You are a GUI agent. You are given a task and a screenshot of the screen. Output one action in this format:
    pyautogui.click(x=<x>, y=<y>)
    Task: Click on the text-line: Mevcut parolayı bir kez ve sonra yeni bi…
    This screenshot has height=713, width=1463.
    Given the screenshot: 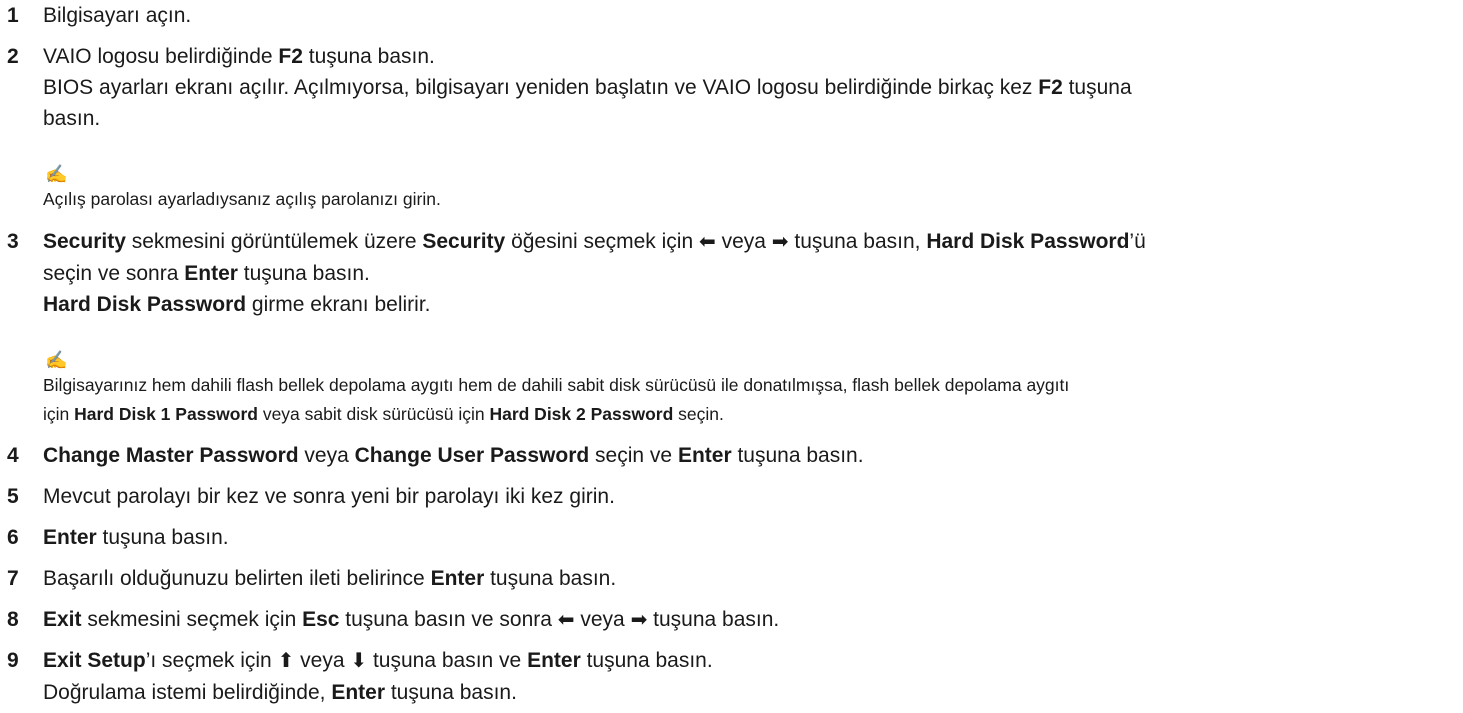 What is the action you would take?
    pyautogui.click(x=743, y=496)
    